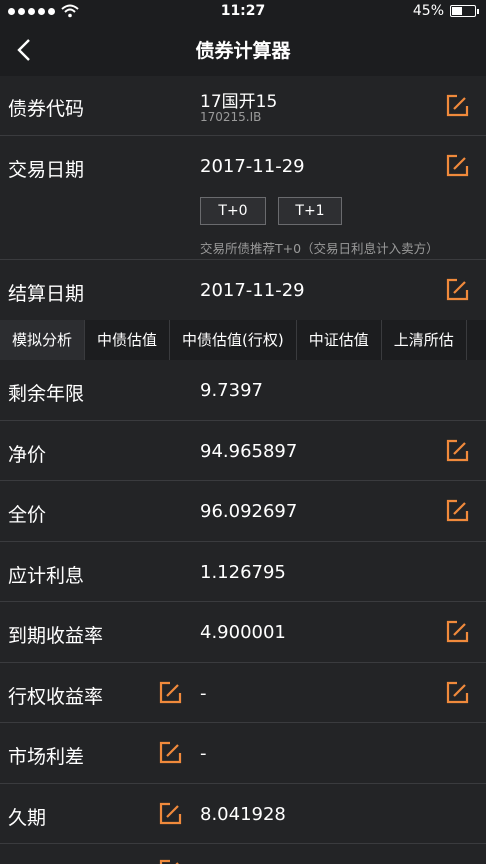  I want to click on accrued-interest-row: 应计利息 1.126795, so click(243, 572).